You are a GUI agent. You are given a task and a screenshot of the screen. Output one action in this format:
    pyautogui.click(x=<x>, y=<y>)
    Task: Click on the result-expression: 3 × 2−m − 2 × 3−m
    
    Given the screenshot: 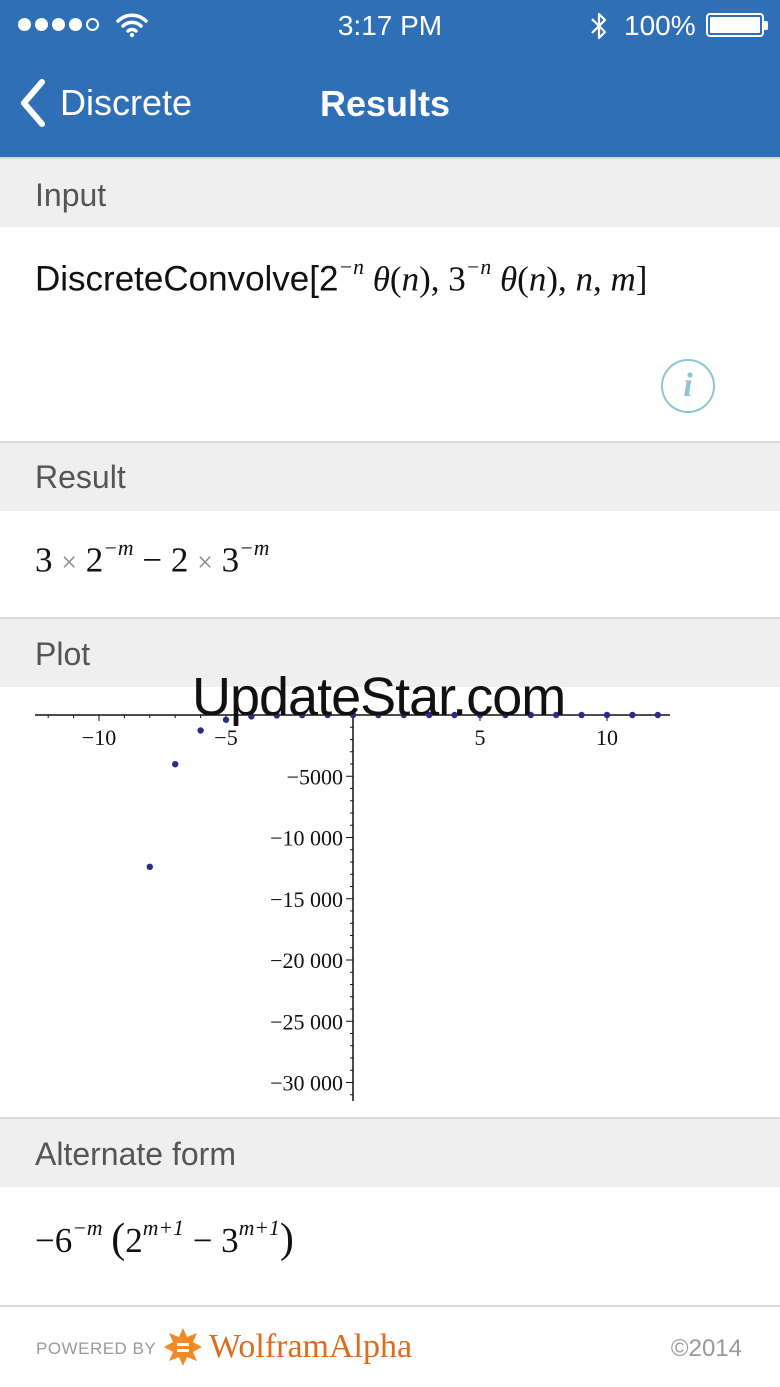 What is the action you would take?
    pyautogui.click(x=152, y=557)
    